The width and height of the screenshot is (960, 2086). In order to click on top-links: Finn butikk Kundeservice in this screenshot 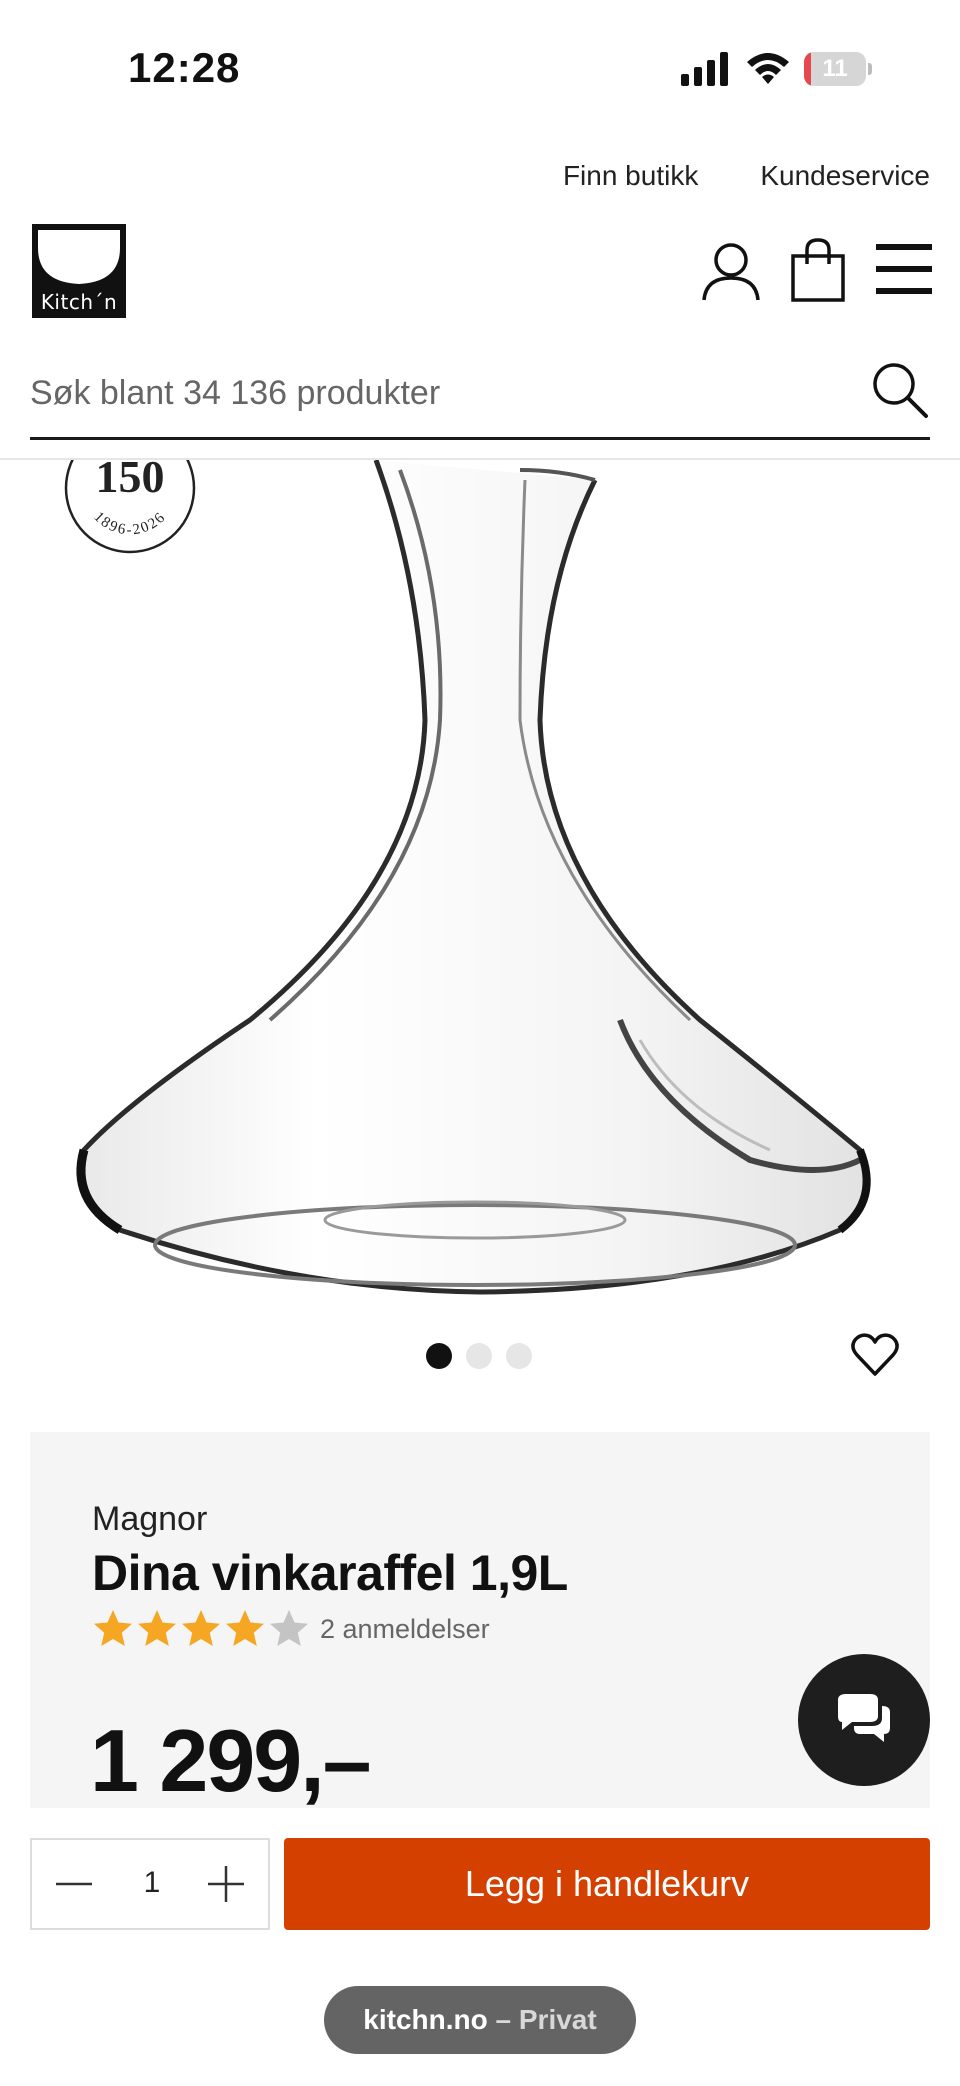, I will do `click(746, 176)`.